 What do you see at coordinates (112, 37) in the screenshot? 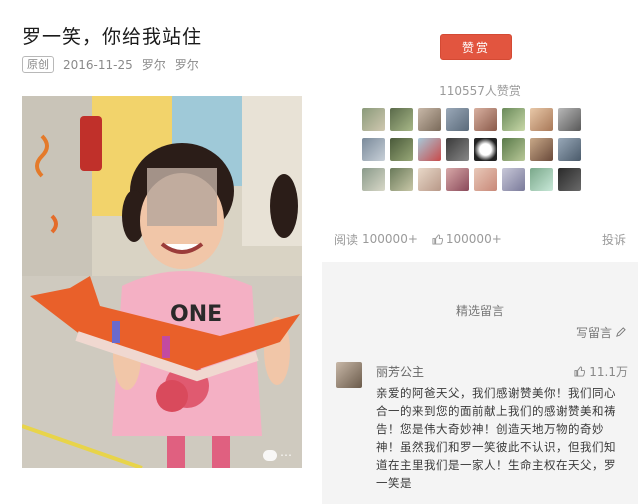
I see `article-title: 罗一笑，你给我站住` at bounding box center [112, 37].